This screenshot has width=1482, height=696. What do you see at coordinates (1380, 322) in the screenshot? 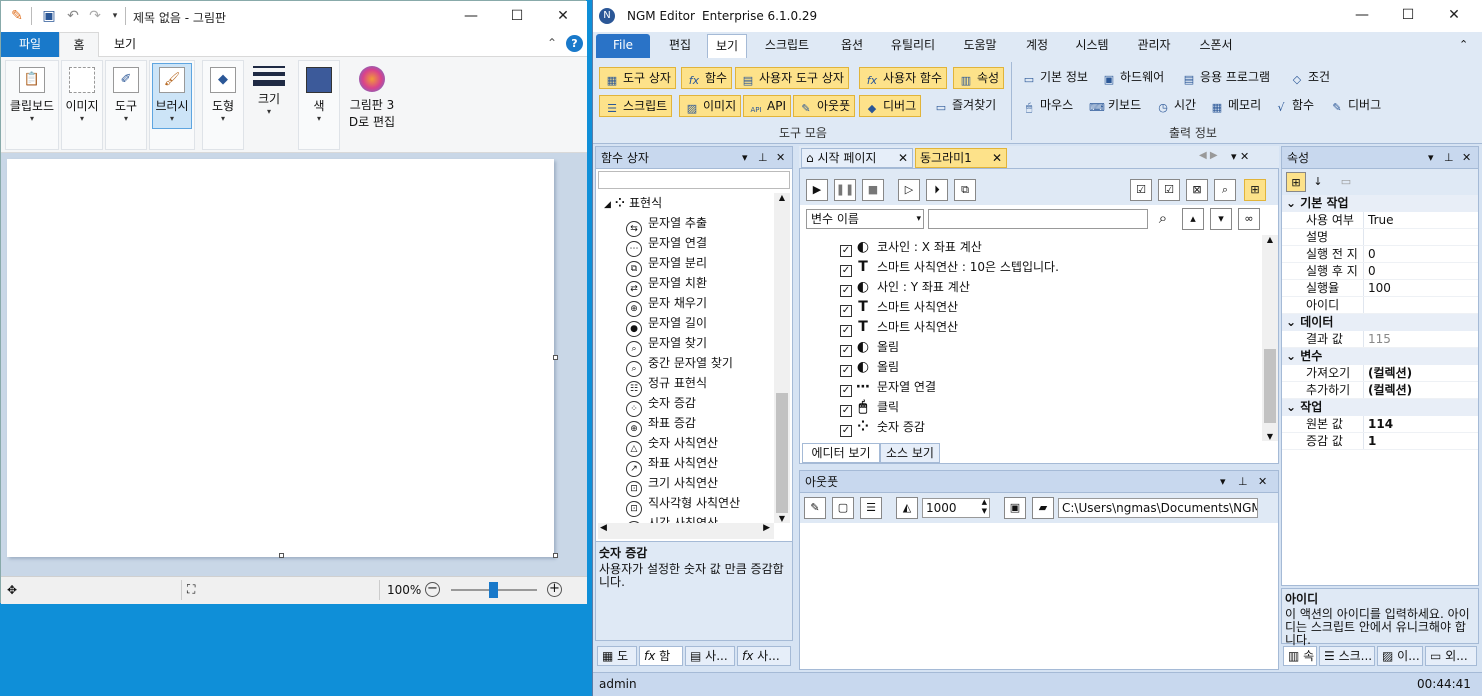
I see `property-category: ⌄ 데이터` at bounding box center [1380, 322].